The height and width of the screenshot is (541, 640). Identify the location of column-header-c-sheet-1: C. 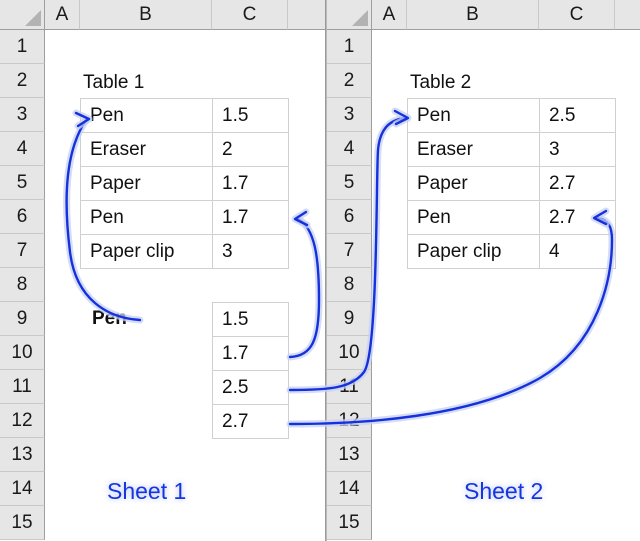
(250, 15).